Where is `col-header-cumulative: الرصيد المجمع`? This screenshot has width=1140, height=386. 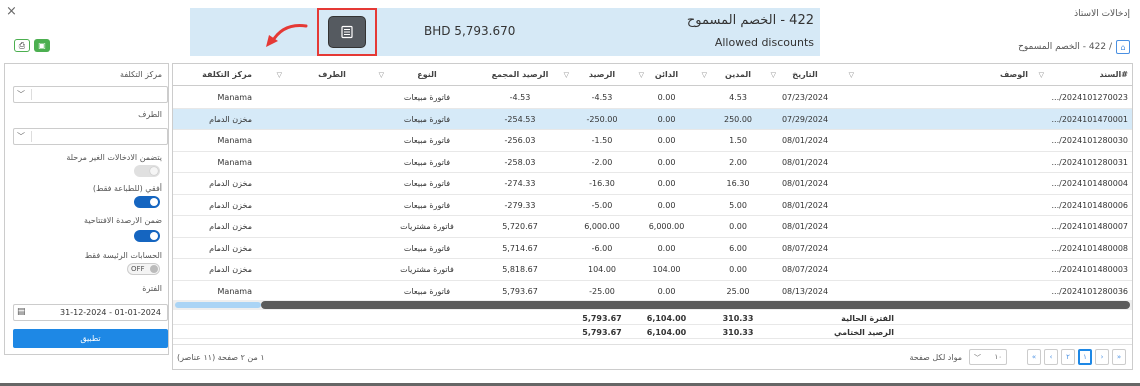
col-header-cumulative: الرصيد المجمع is located at coordinates (520, 75).